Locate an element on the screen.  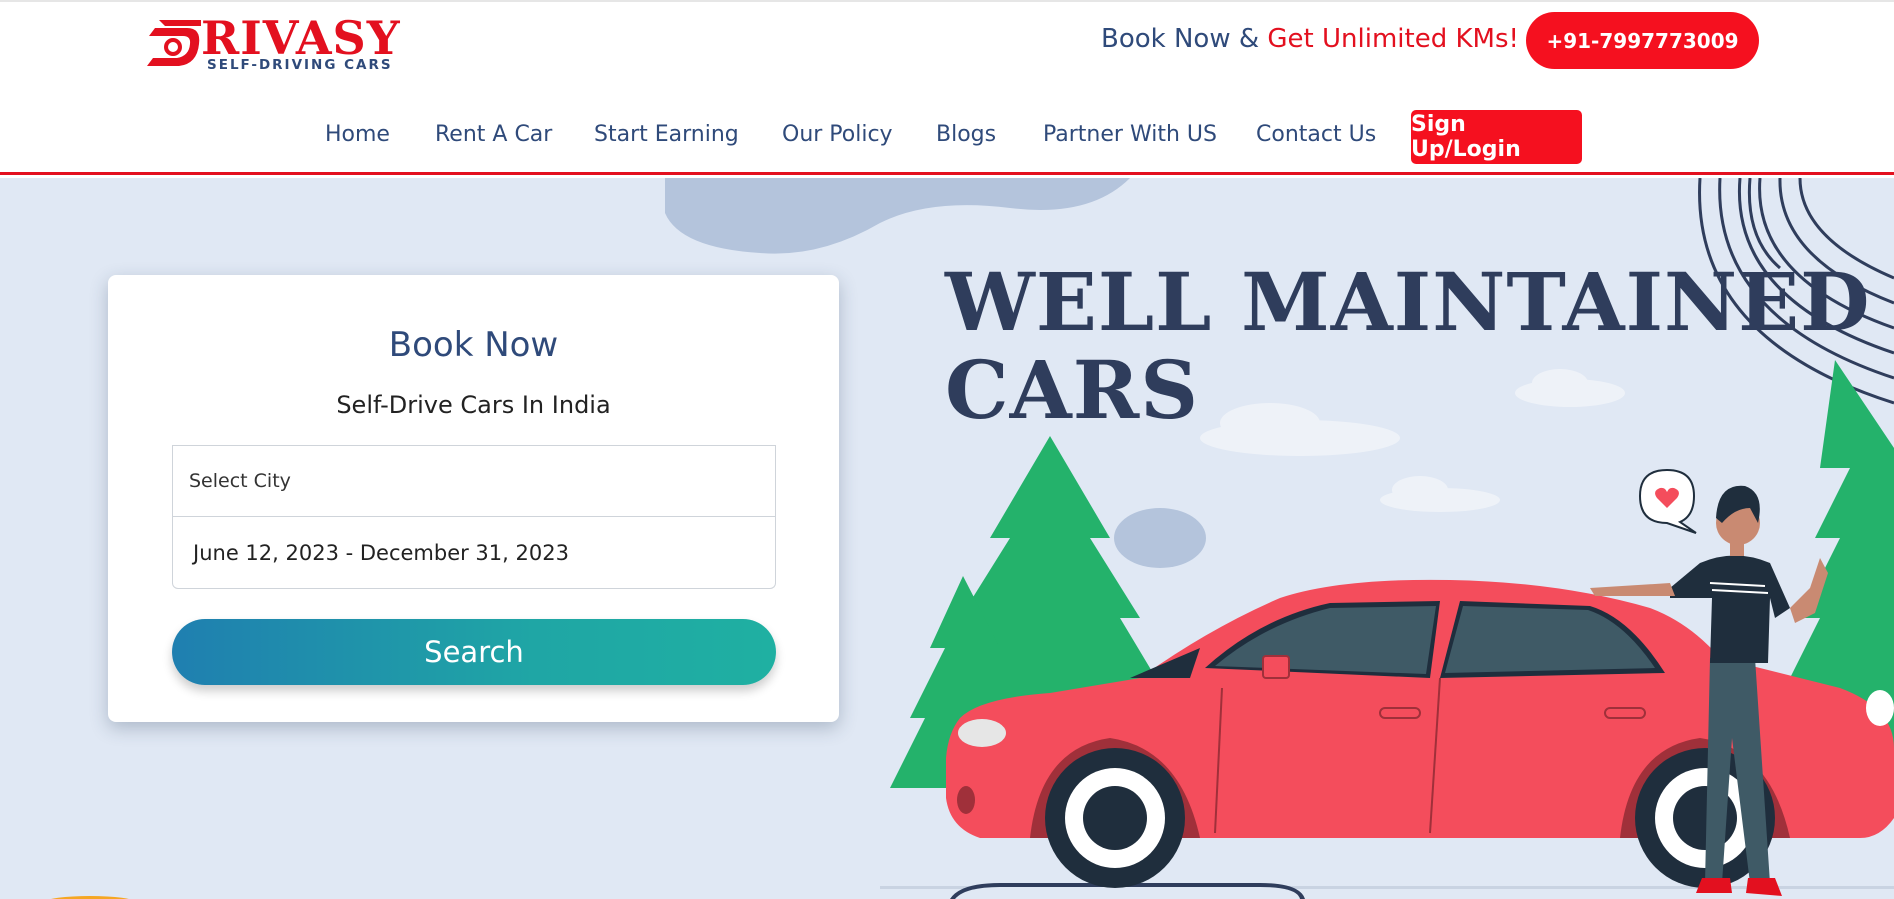
nav-our-policy: Our Policy is located at coordinates (837, 134).